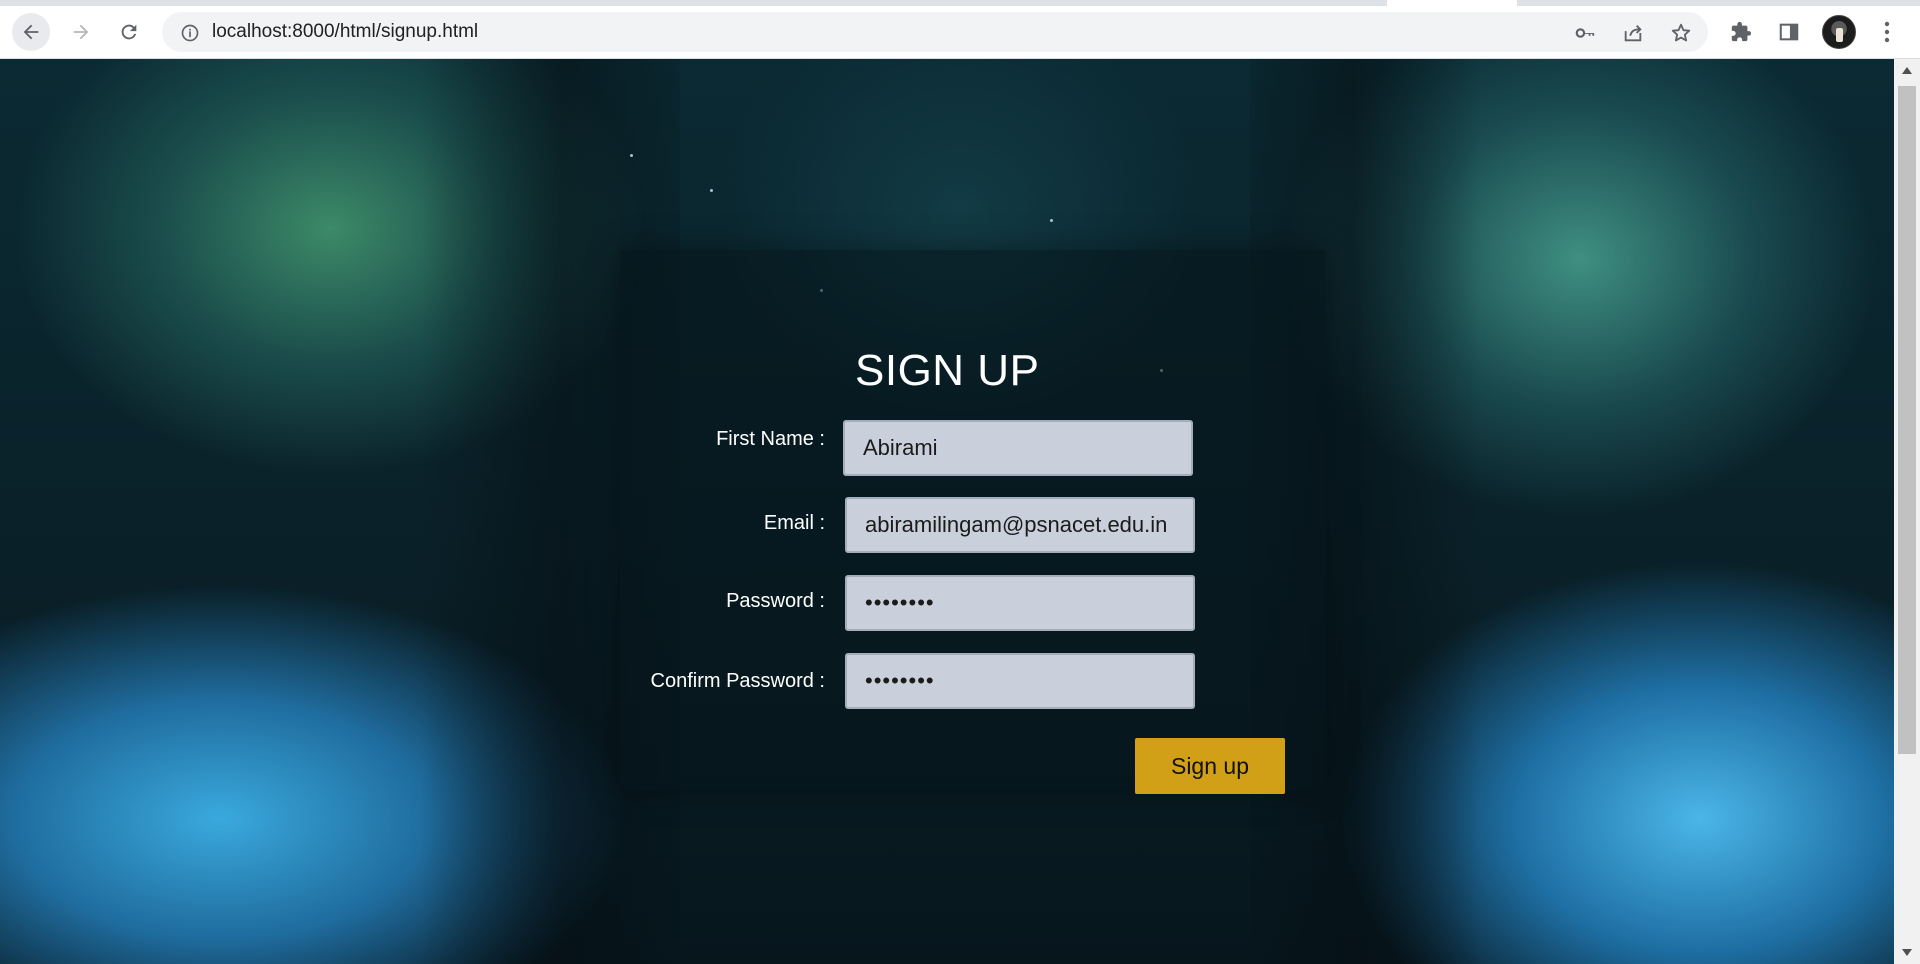 The width and height of the screenshot is (1920, 964). I want to click on first-name-input, so click(1018, 448).